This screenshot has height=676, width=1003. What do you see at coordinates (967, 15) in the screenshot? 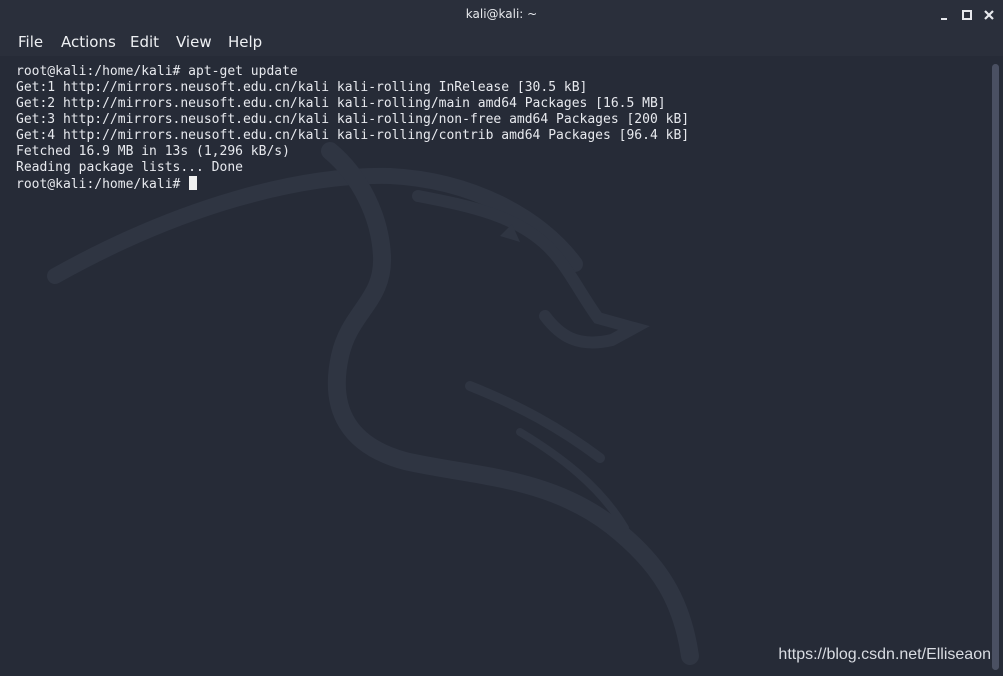
I see `maximize-icon` at bounding box center [967, 15].